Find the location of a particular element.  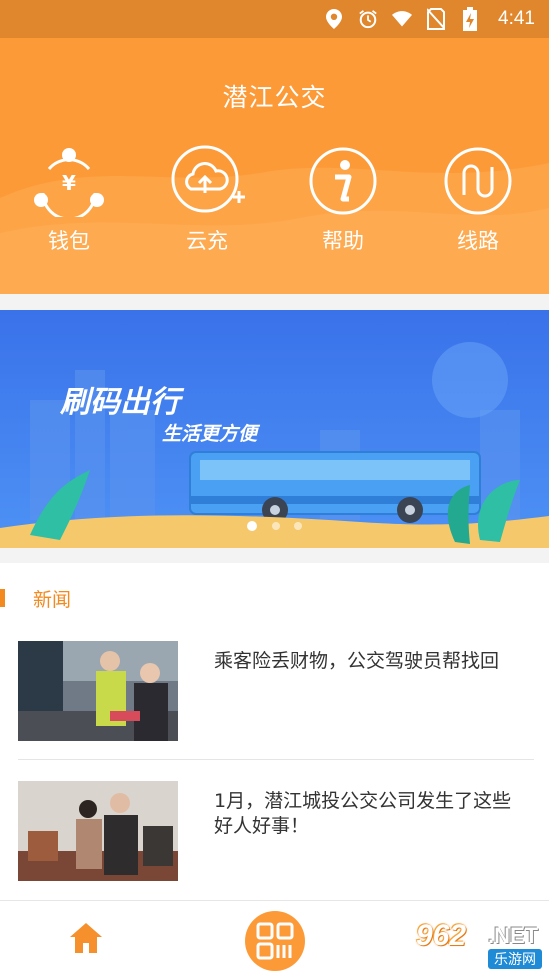

location-icon is located at coordinates (334, 19).